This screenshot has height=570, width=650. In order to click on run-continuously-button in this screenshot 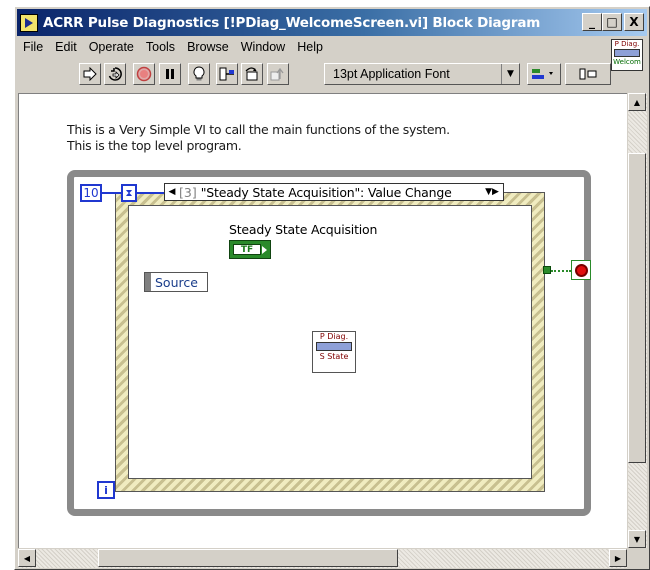, I will do `click(115, 74)`.